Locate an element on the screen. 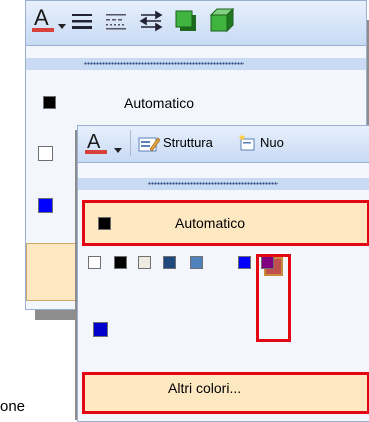 This screenshot has height=422, width=369. toolbar-separator is located at coordinates (130, 143).